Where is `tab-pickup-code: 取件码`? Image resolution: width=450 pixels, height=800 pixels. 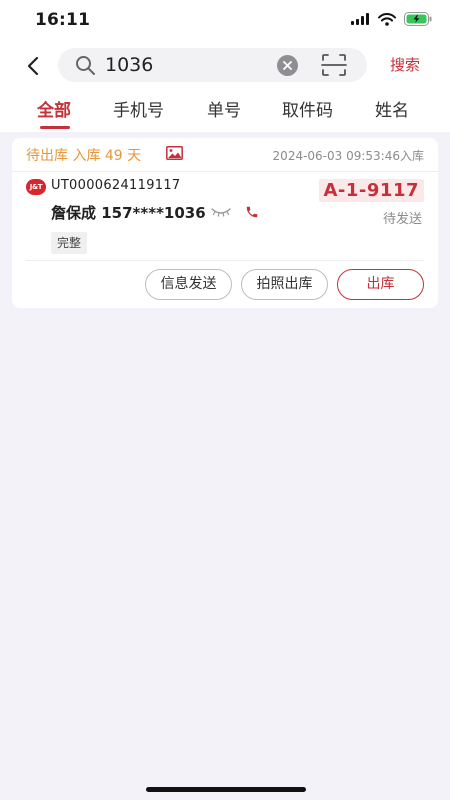 tab-pickup-code: 取件码 is located at coordinates (307, 108).